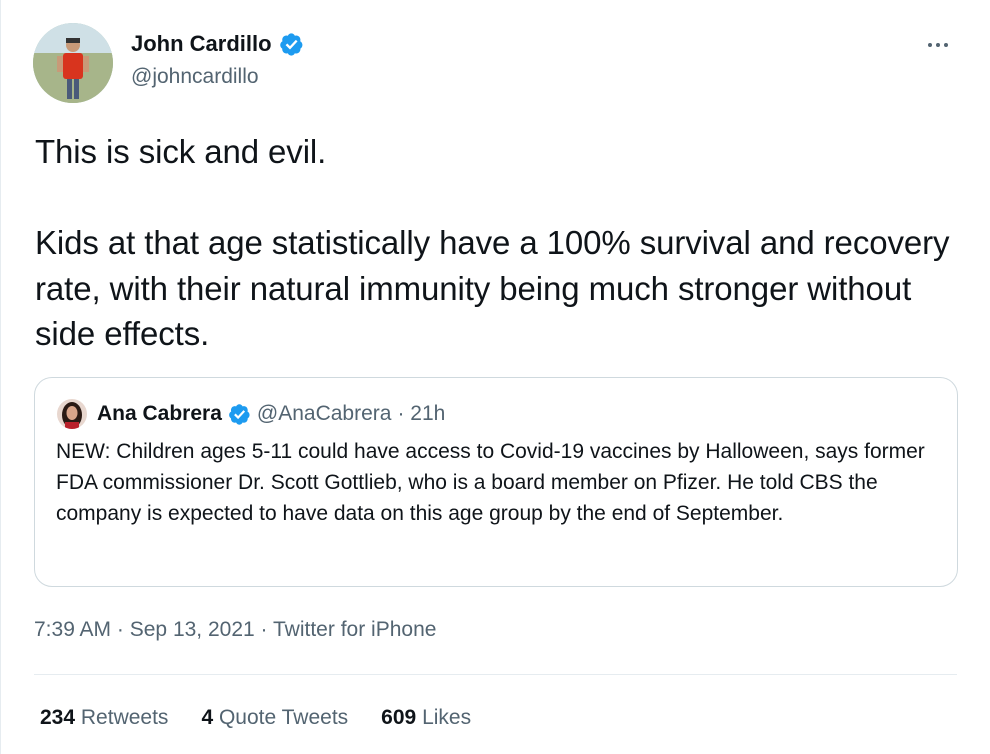  Describe the element at coordinates (159, 414) in the screenshot. I see `quoted-author-name: Ana Cabrera` at that location.